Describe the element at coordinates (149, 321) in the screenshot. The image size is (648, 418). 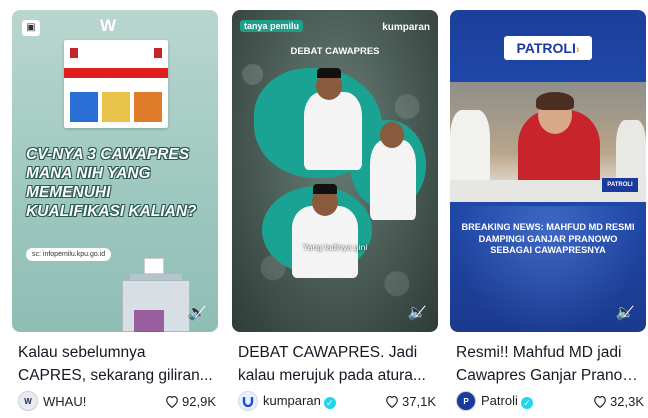
I see `ballot-sticker` at that location.